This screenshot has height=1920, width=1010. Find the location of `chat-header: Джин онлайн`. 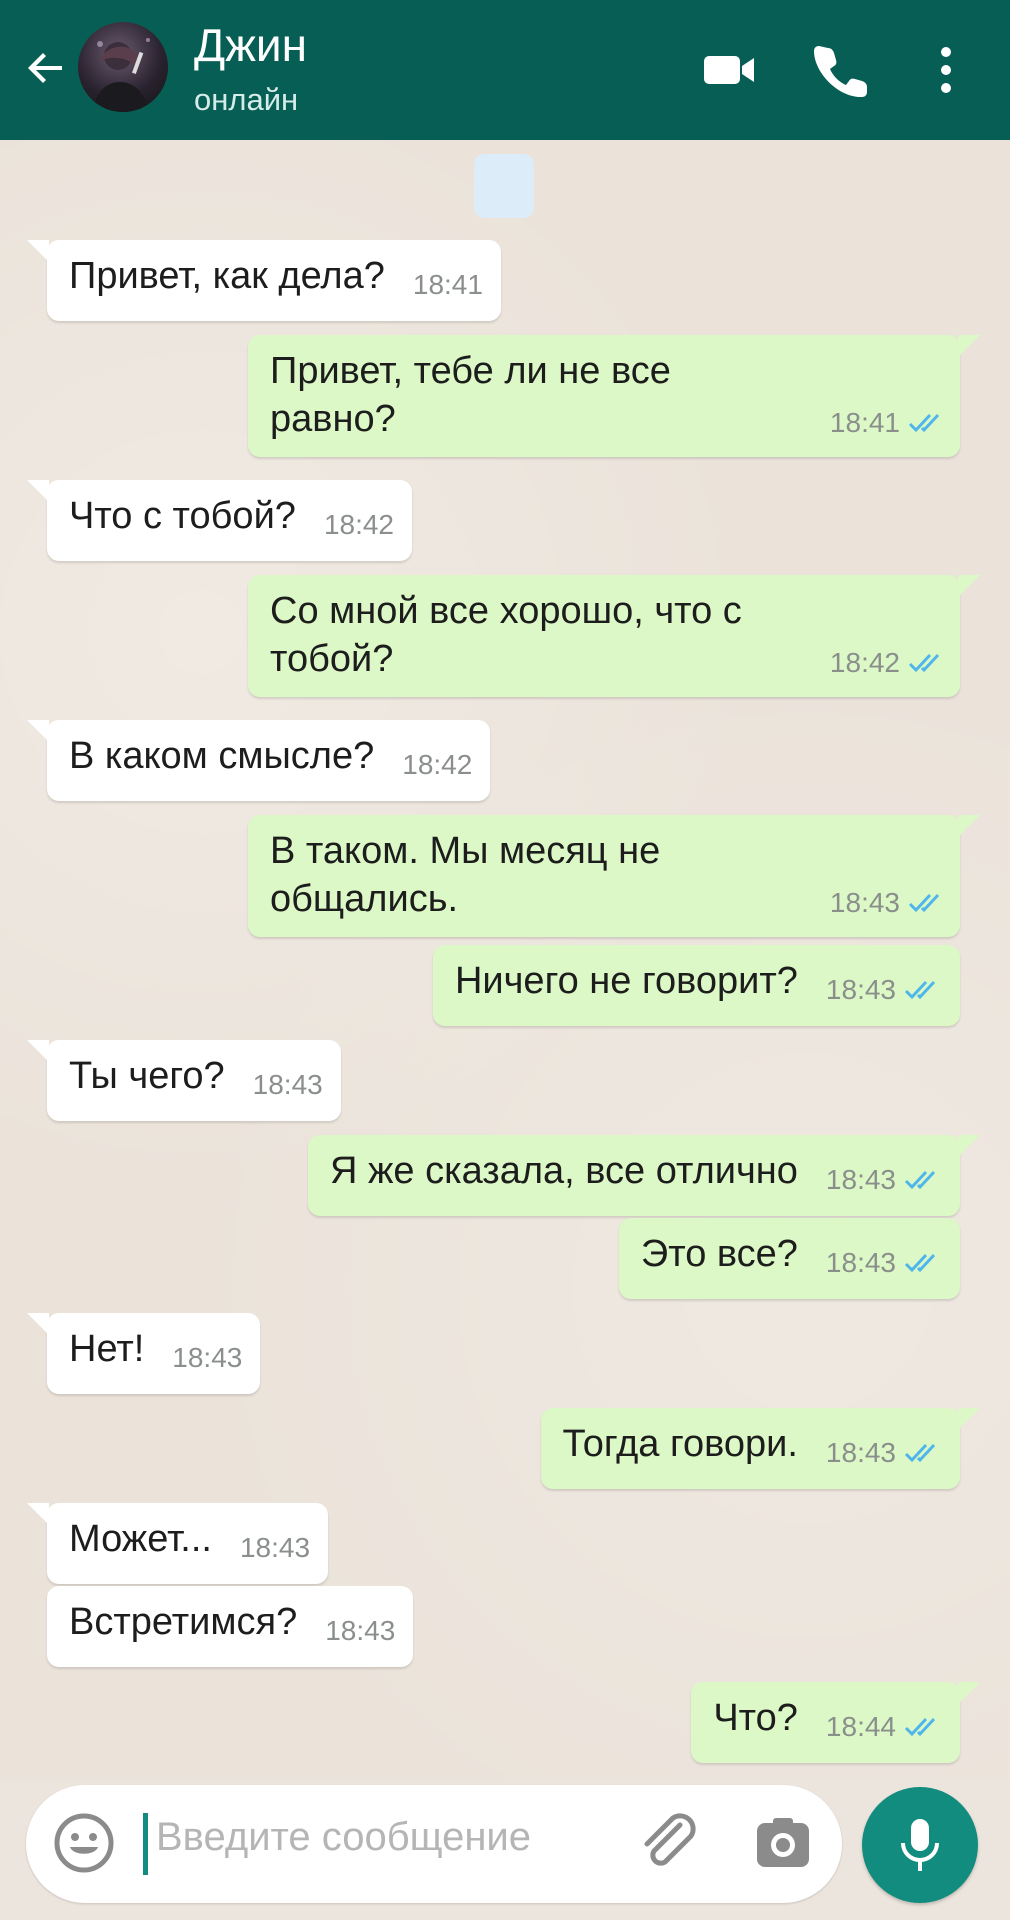

chat-header: Джин онлайн is located at coordinates (505, 70).